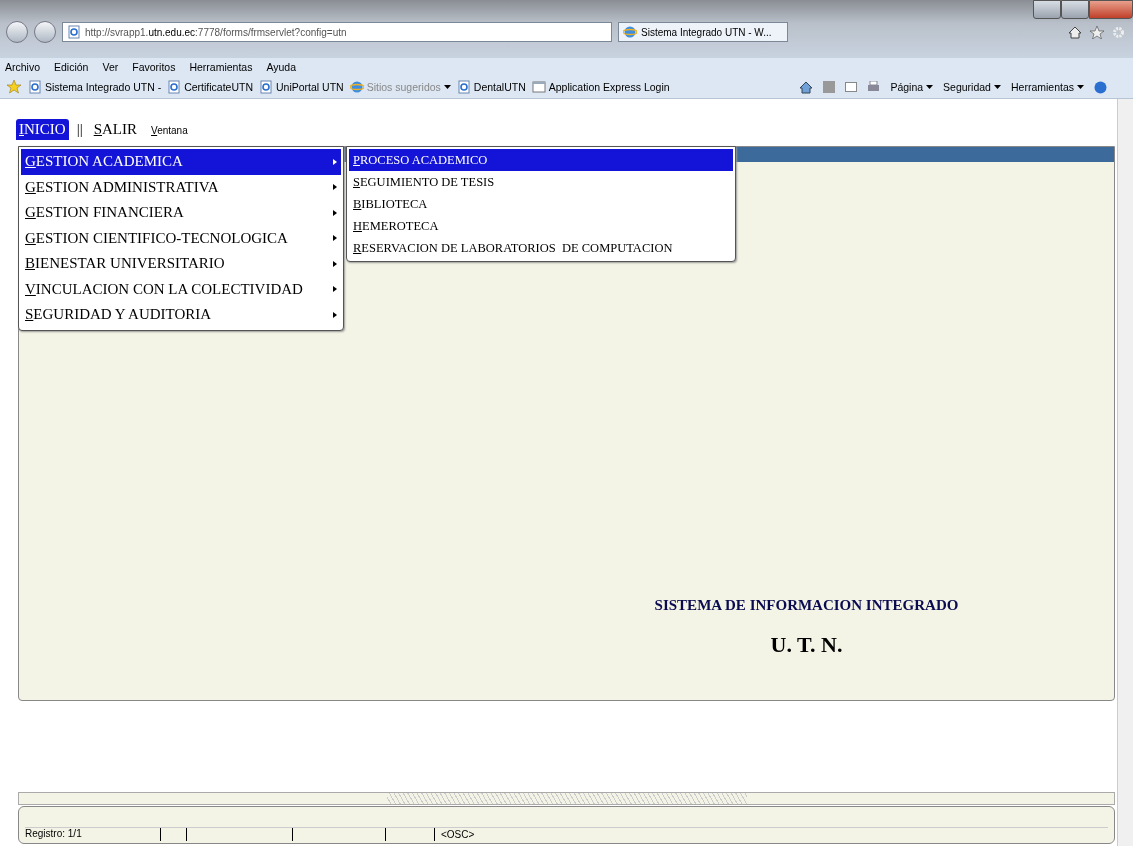  Describe the element at coordinates (45, 32) in the screenshot. I see `forward-button` at that location.